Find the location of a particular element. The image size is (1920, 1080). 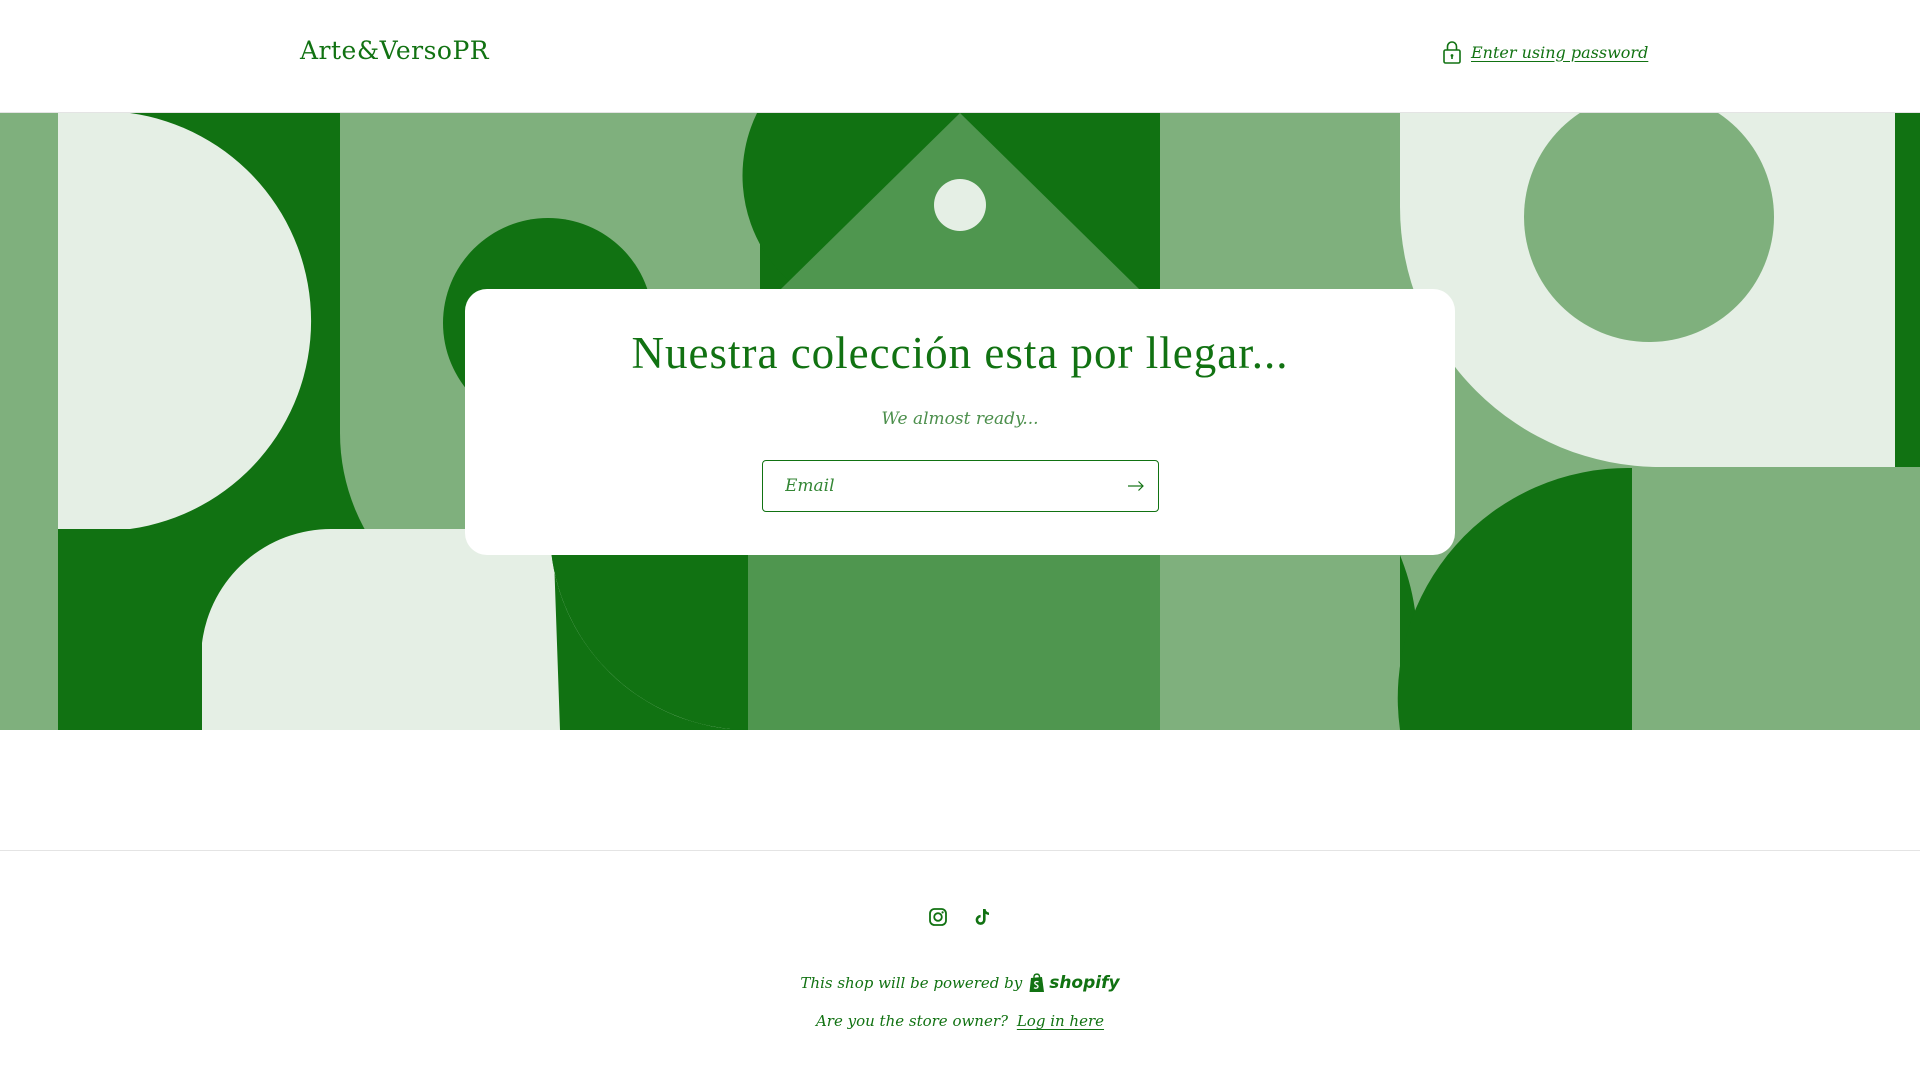

arrow-right-icon is located at coordinates (1136, 486).